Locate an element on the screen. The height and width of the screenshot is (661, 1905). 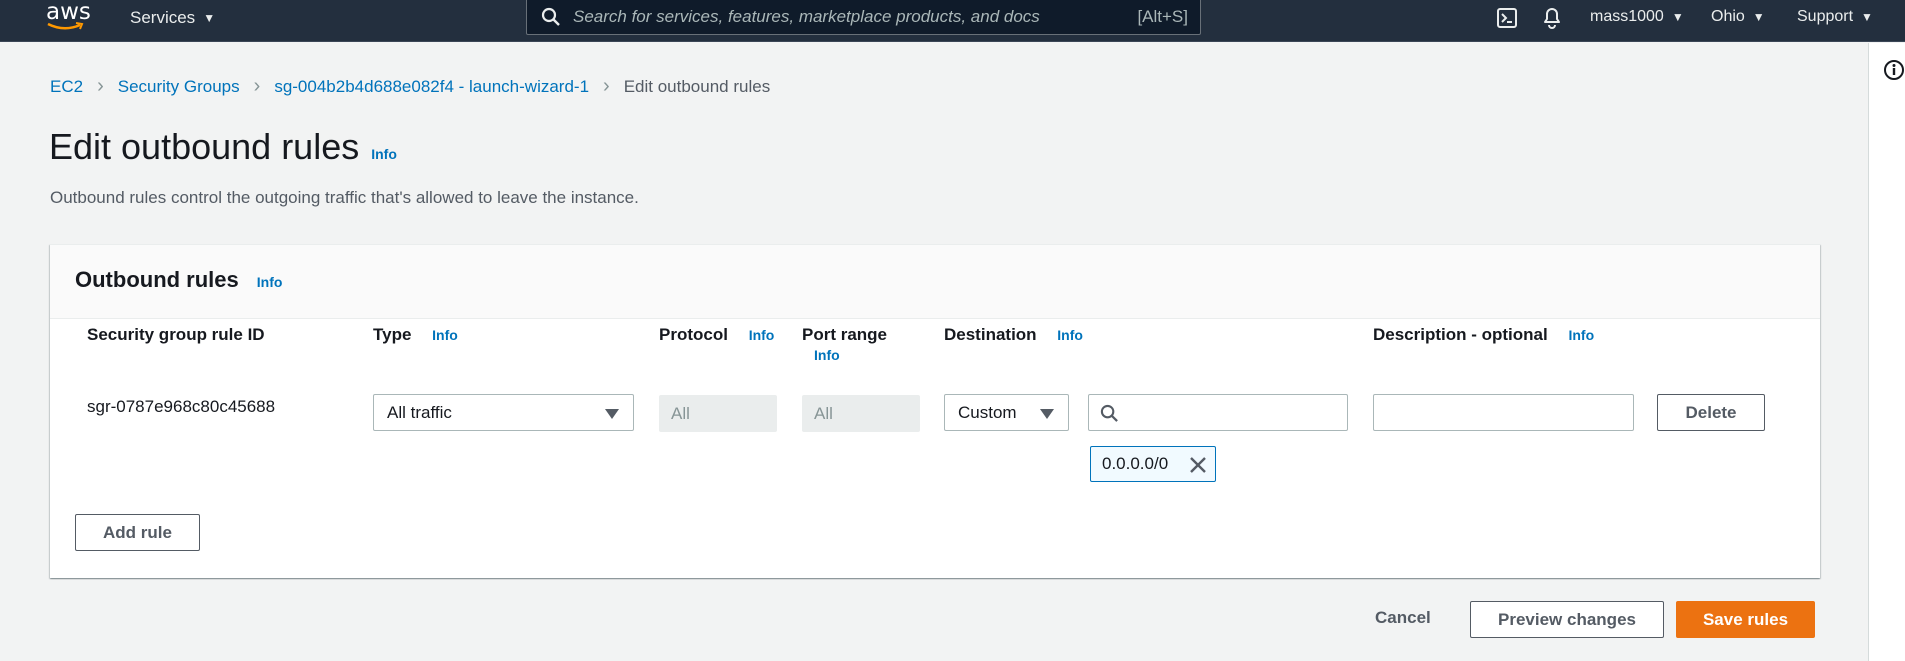
rule-id: sgr-0787e968c80c45688 is located at coordinates (181, 406).